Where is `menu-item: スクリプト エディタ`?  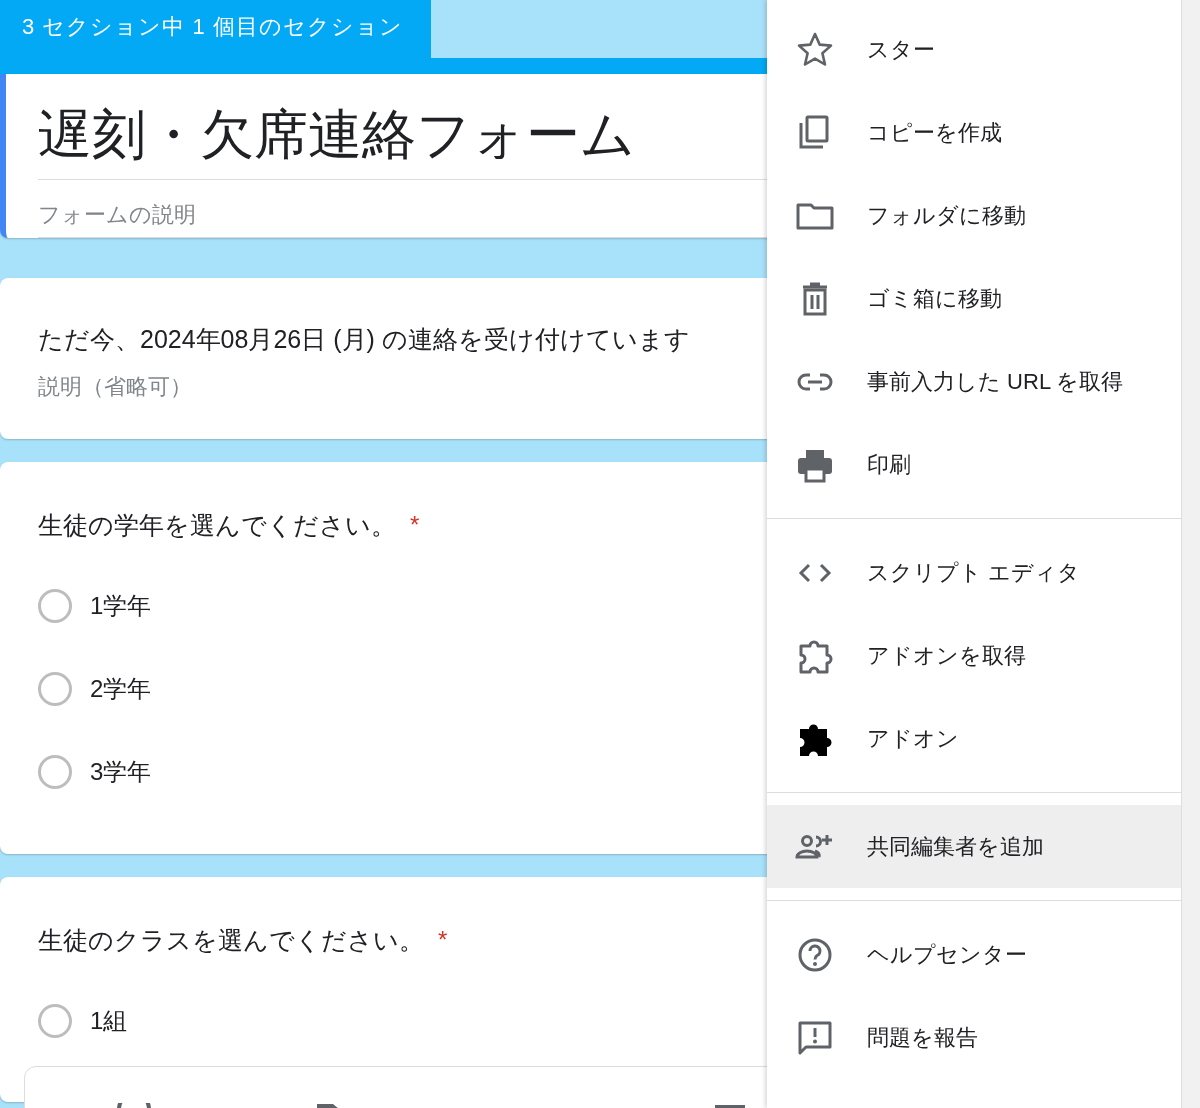 menu-item: スクリプト エディタ is located at coordinates (974, 572).